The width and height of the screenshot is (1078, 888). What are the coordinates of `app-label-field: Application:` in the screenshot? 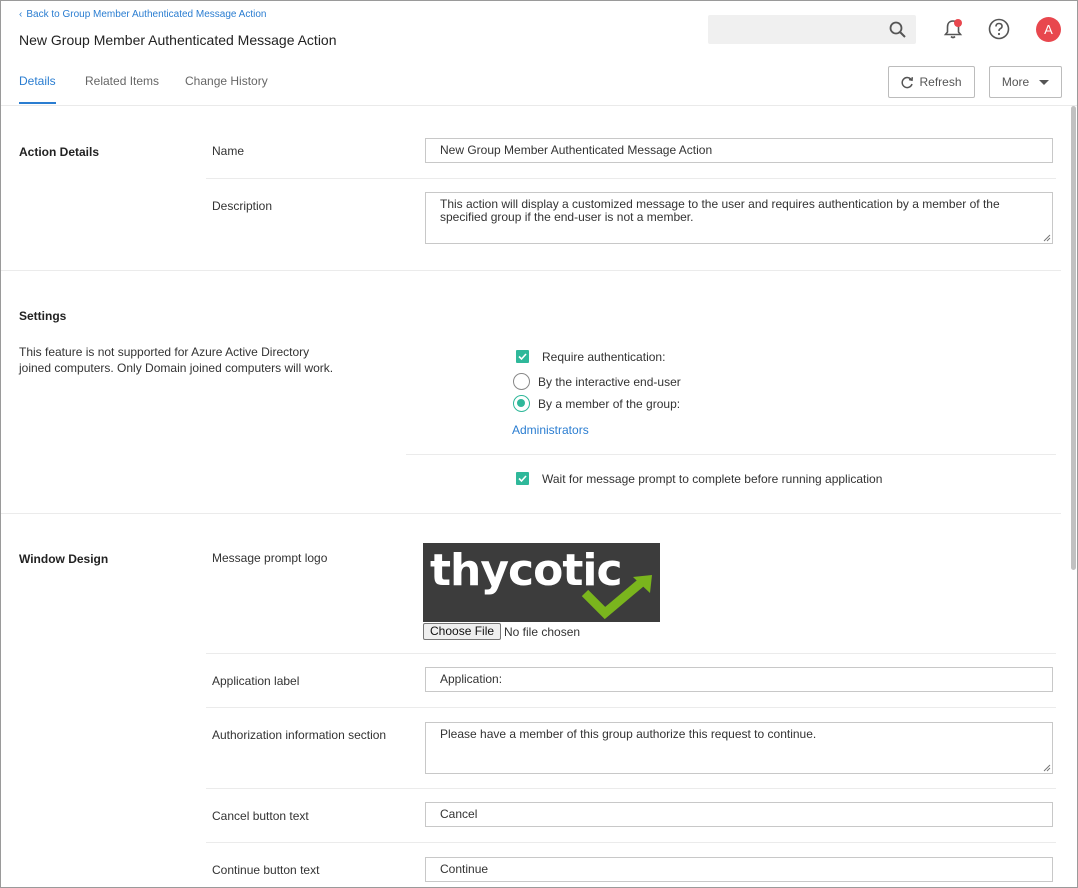 It's located at (739, 679).